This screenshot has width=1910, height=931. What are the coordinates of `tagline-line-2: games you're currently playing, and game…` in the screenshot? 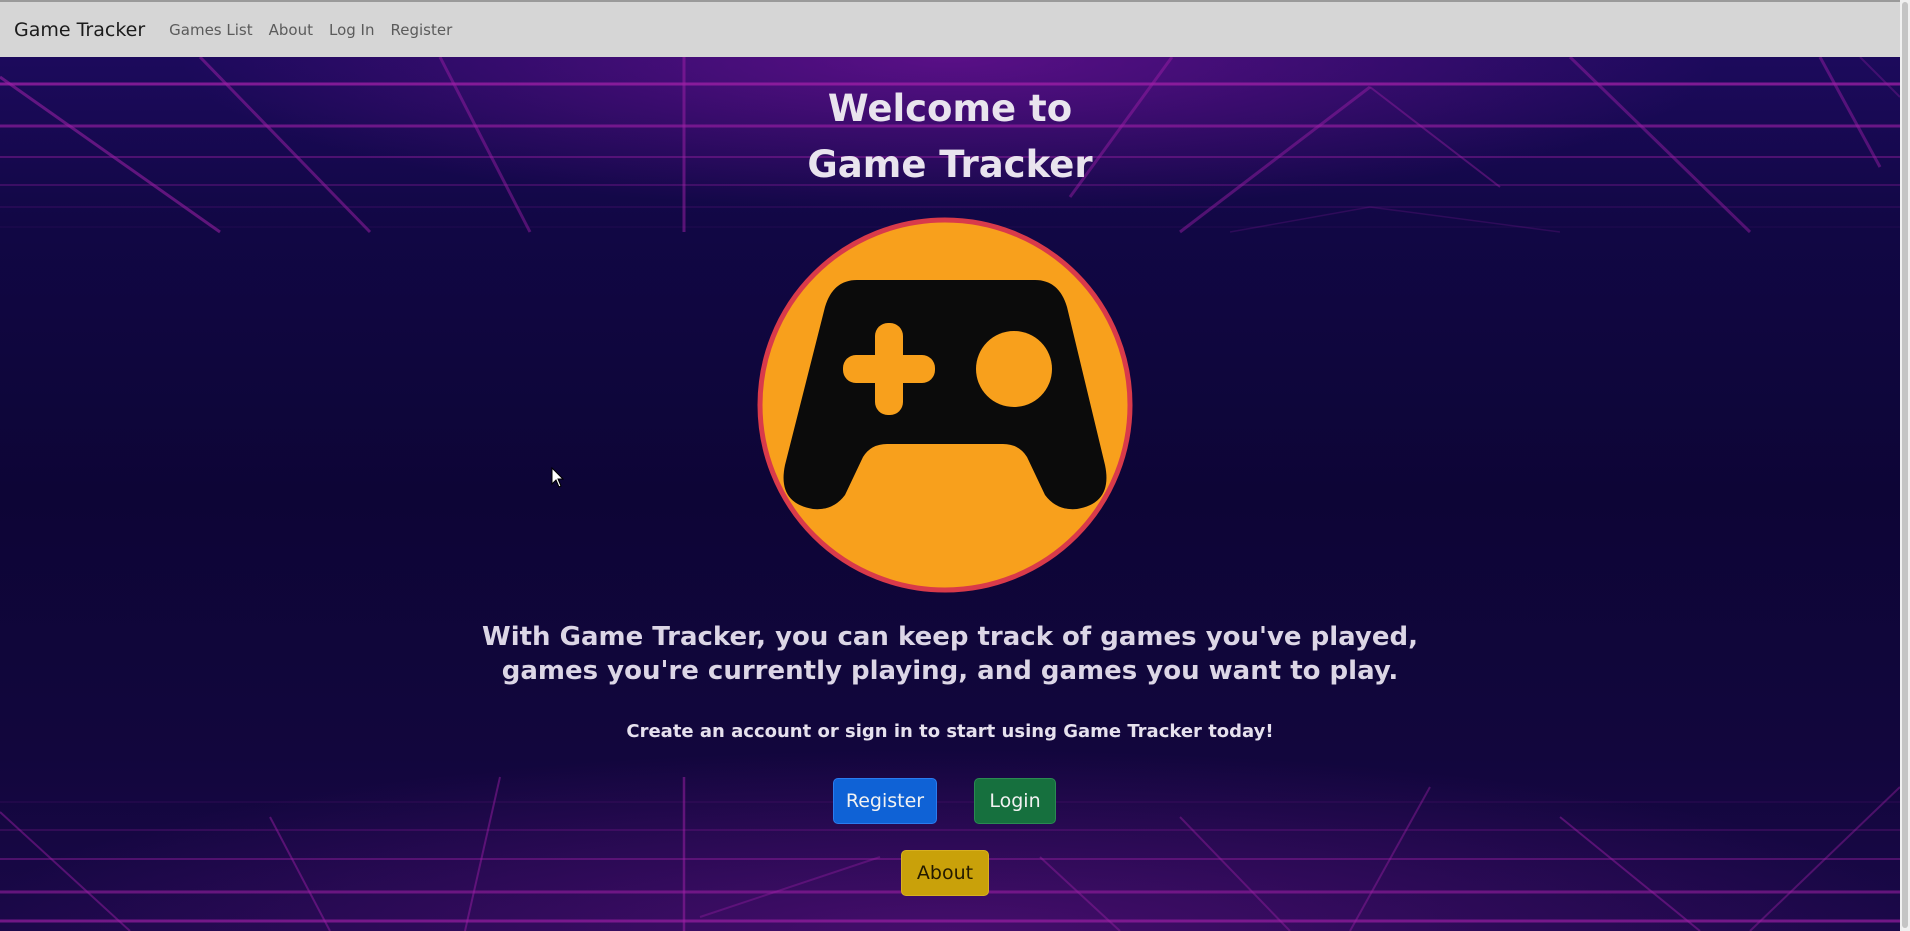 It's located at (950, 671).